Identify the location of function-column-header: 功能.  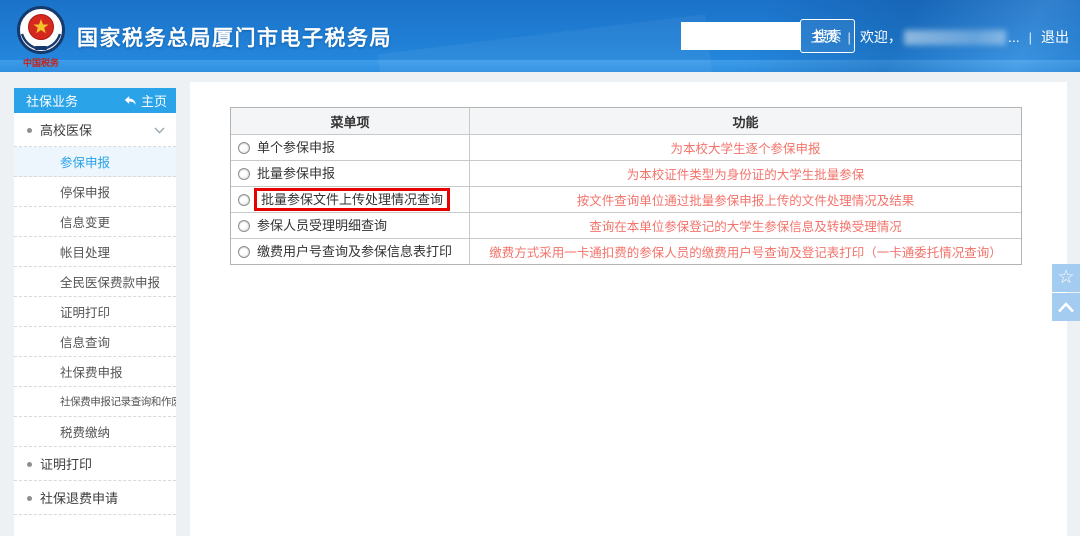
(745, 122).